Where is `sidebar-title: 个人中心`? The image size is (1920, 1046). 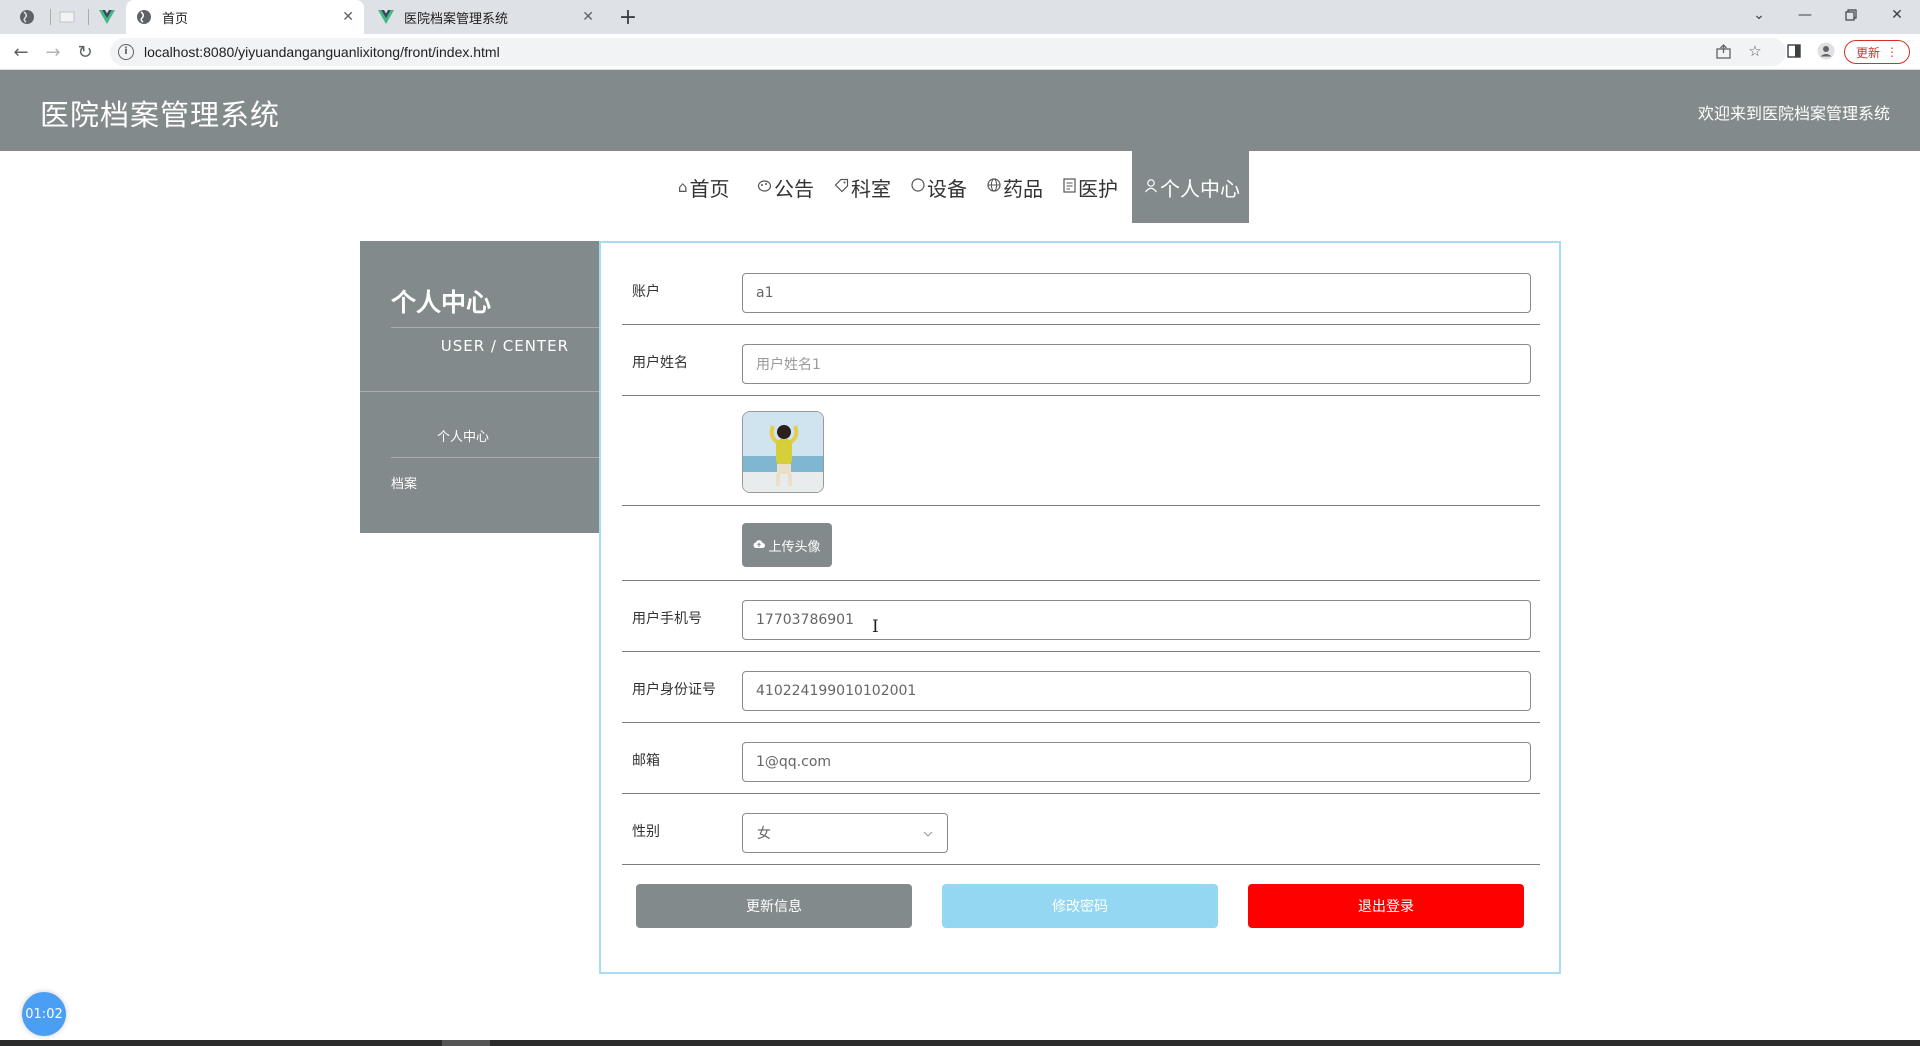 sidebar-title: 个人中心 is located at coordinates (441, 302).